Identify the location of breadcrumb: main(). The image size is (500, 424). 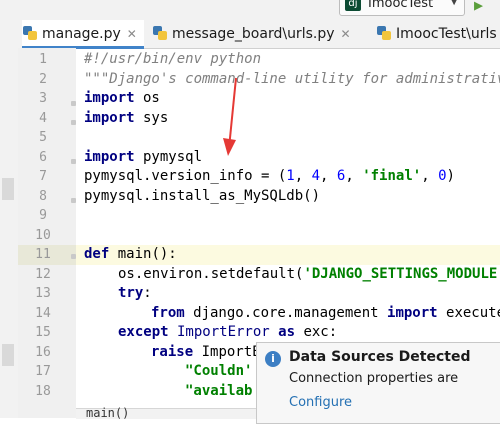
(166, 413).